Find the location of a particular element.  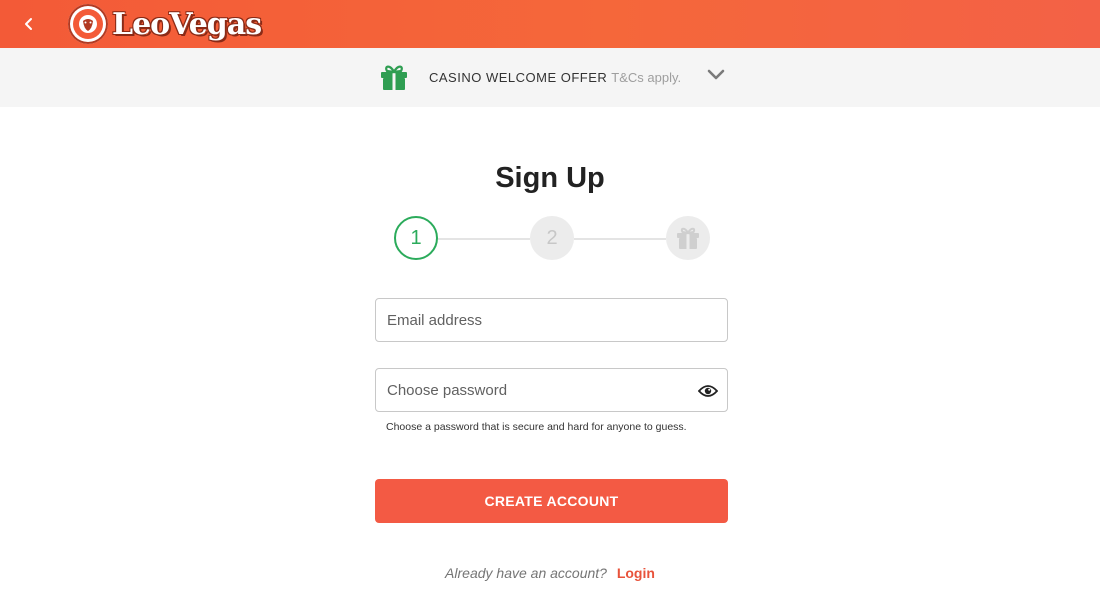

step-2: 2 is located at coordinates (552, 238).